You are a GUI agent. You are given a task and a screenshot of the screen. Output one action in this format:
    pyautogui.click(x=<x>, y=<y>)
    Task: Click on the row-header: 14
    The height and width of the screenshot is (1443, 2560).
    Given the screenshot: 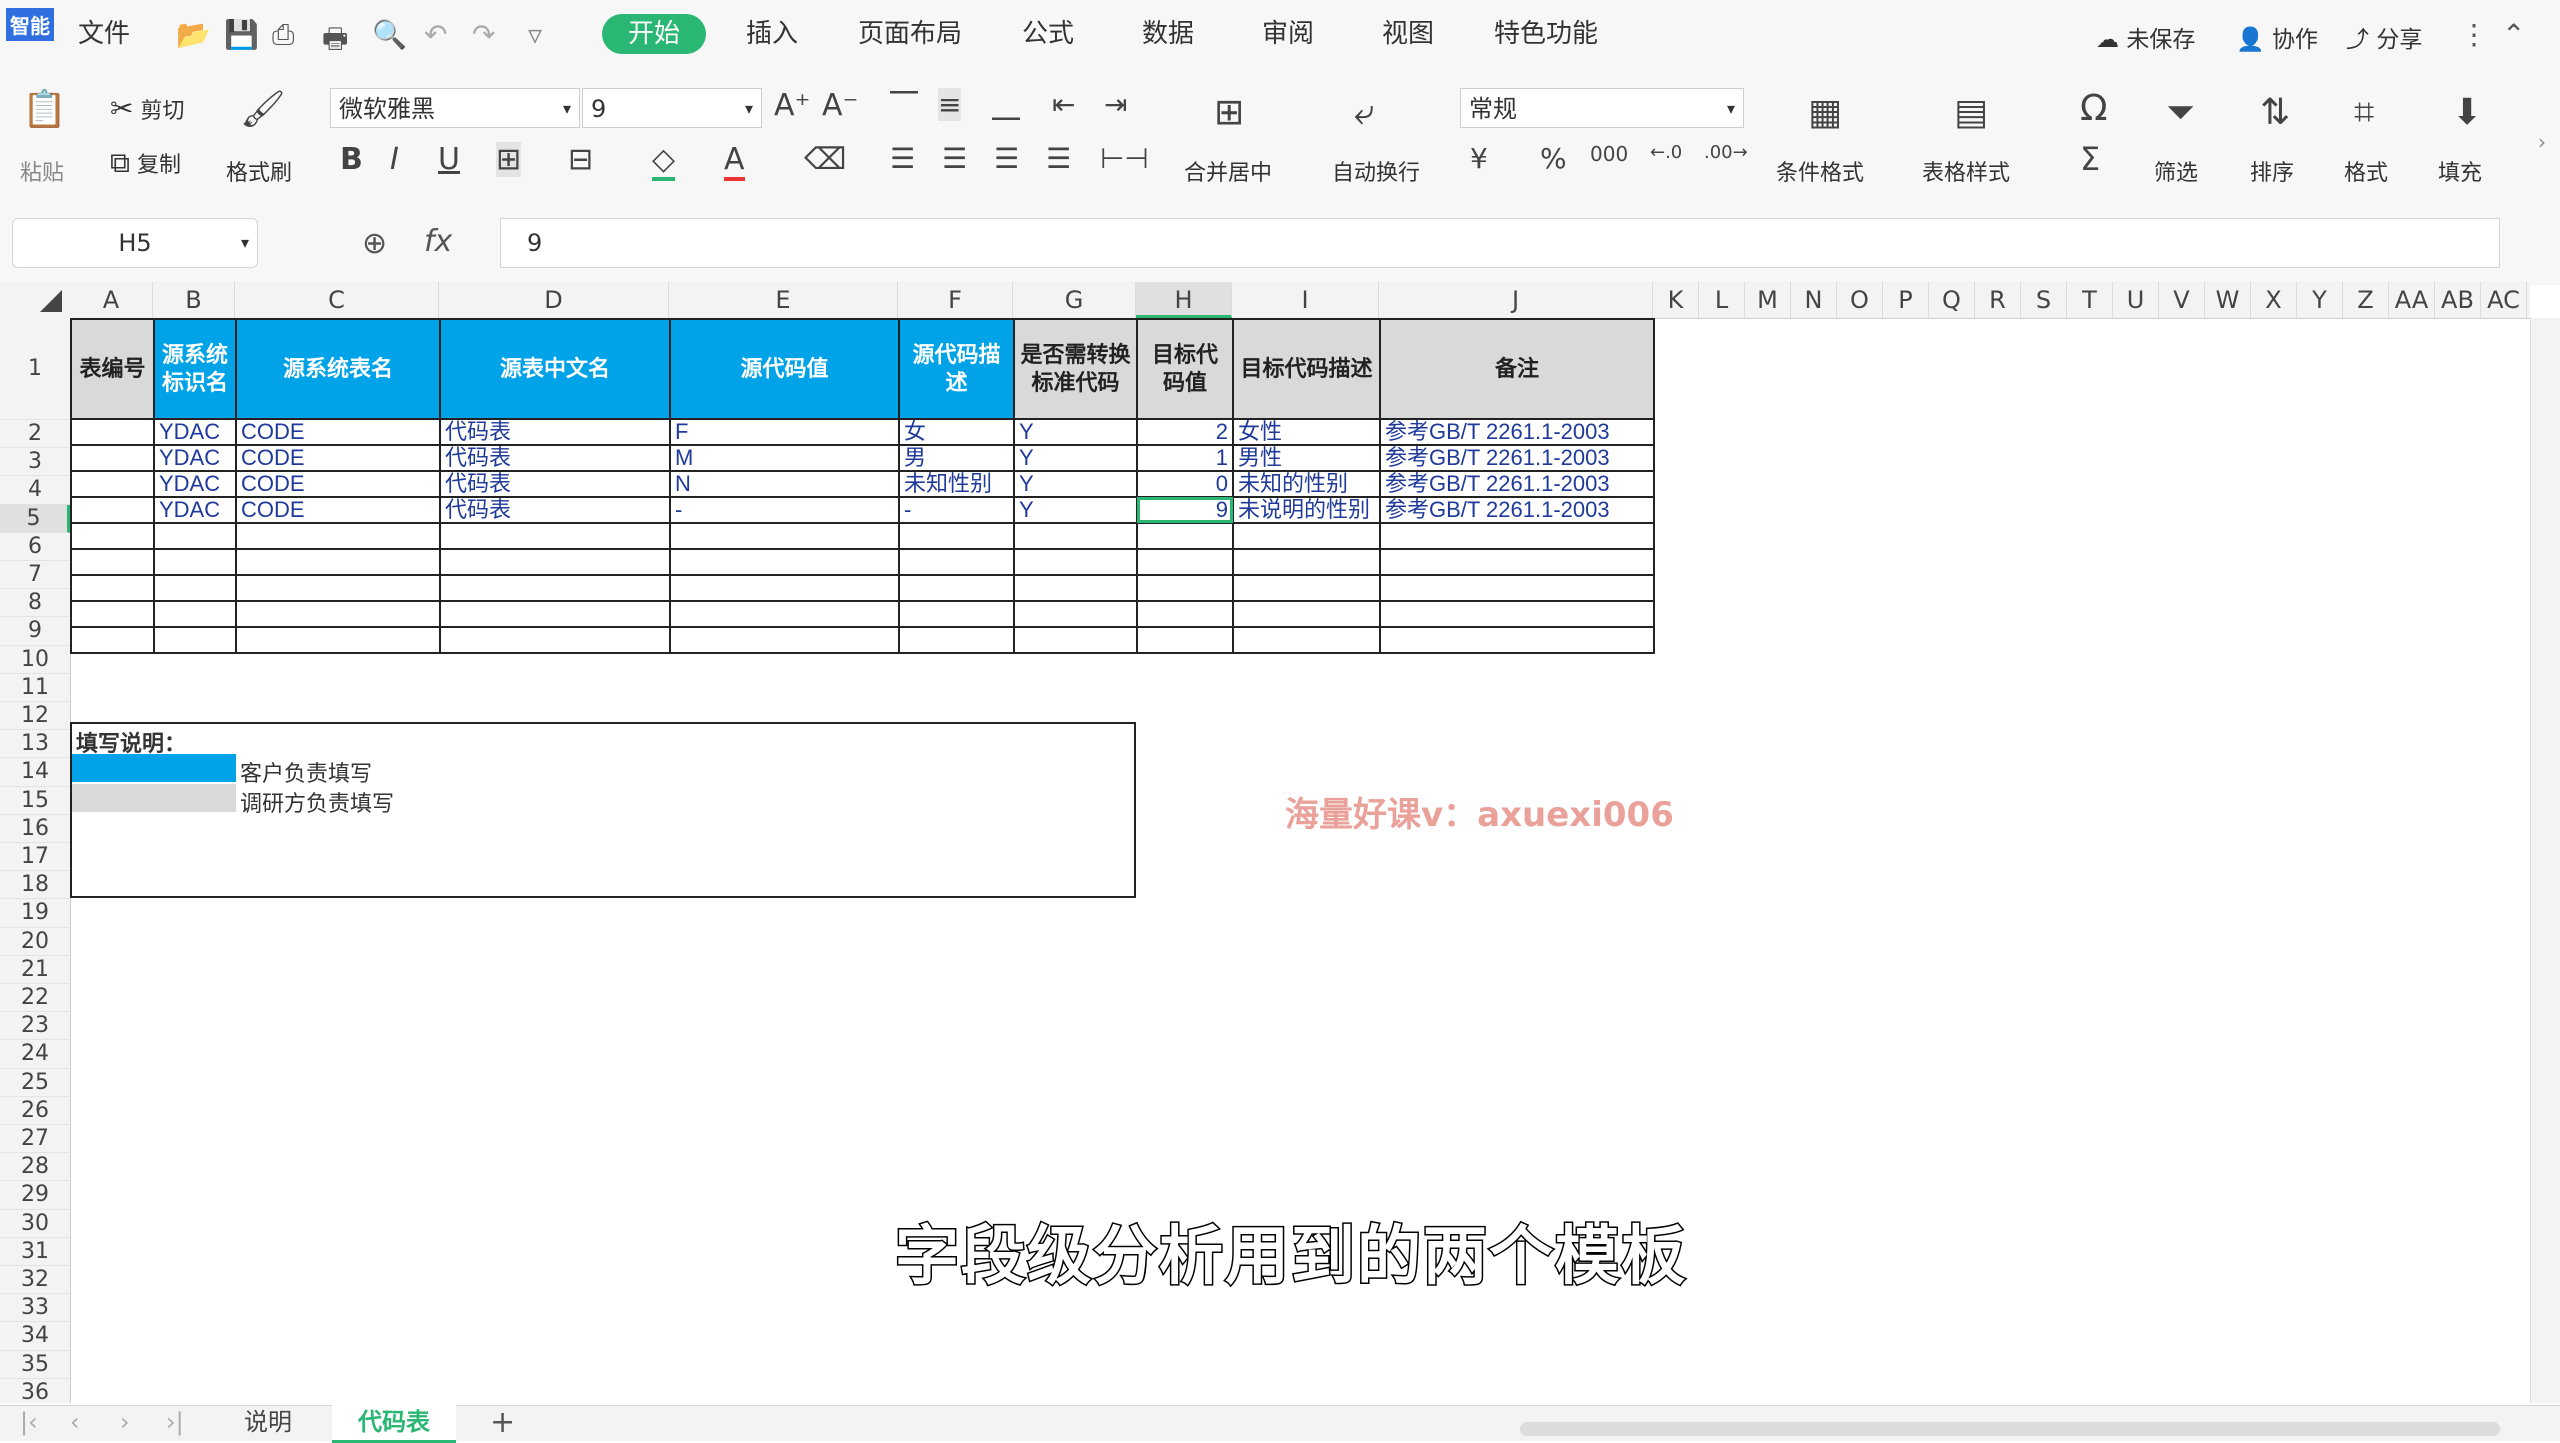 What is the action you would take?
    pyautogui.click(x=35, y=772)
    